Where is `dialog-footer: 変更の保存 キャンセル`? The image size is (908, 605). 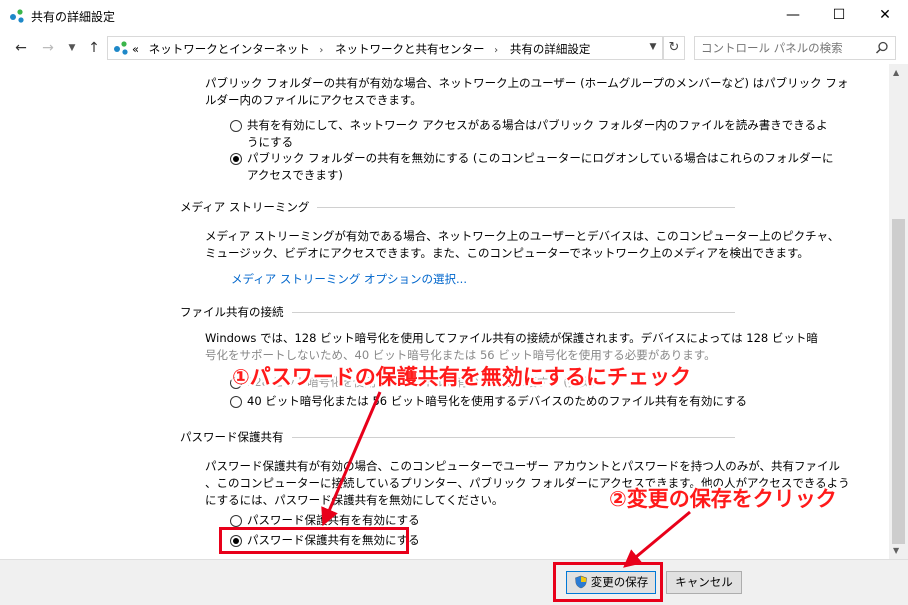
dialog-footer: 変更の保存 キャンセル is located at coordinates (454, 582).